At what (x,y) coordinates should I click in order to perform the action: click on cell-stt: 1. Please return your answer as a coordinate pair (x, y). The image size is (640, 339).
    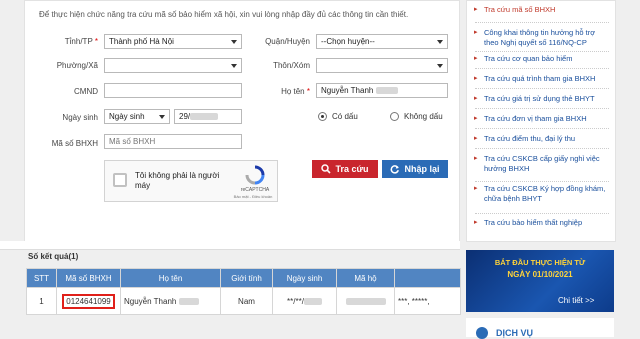
    Looking at the image, I should click on (41, 301).